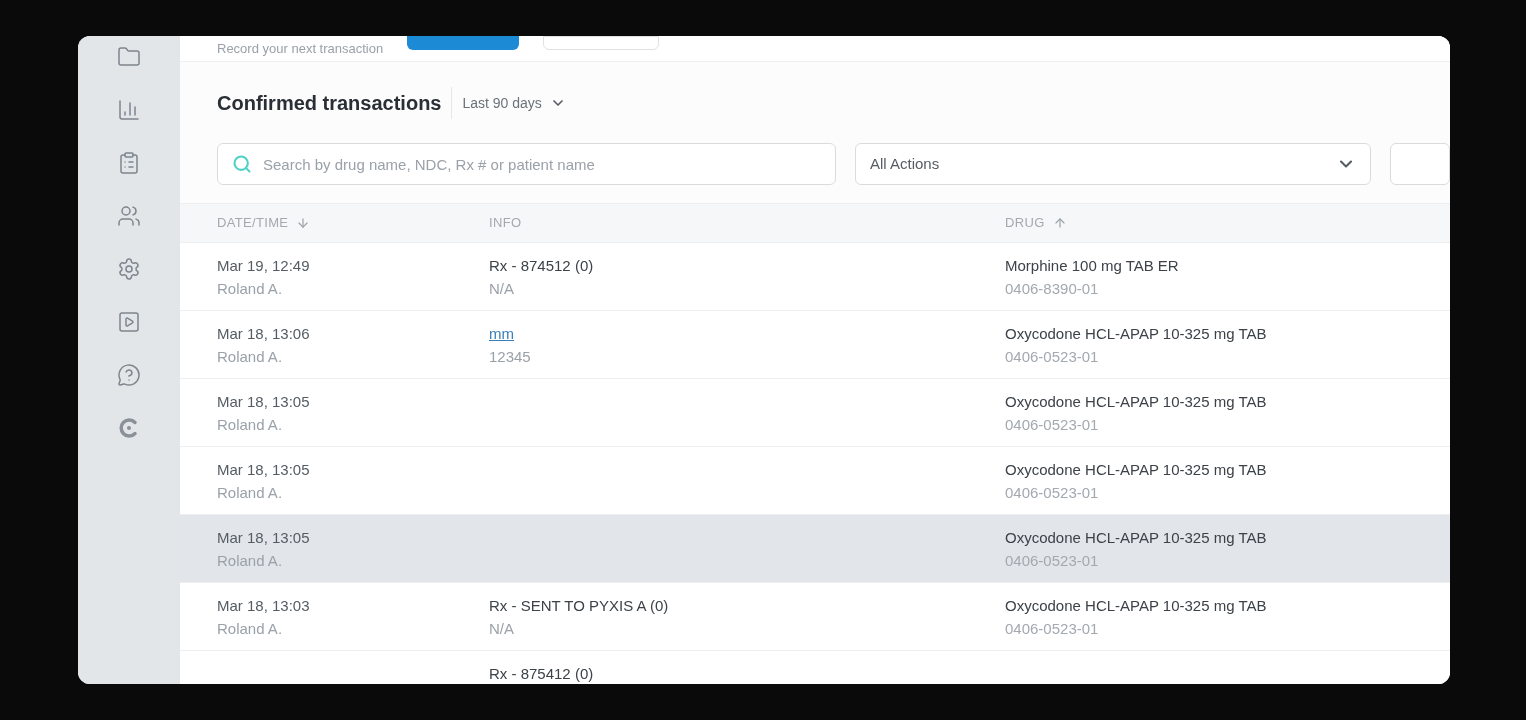 This screenshot has width=1526, height=720. What do you see at coordinates (129, 216) in the screenshot?
I see `users-icon` at bounding box center [129, 216].